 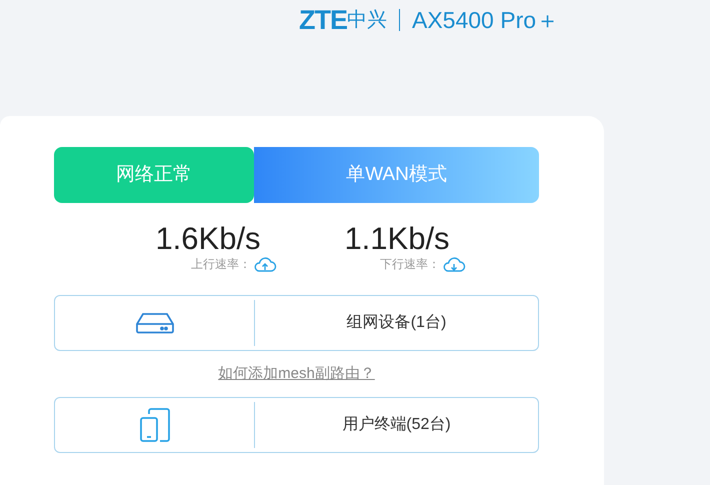 I want to click on help-link: 如何添加mesh副路由？, so click(x=296, y=374).